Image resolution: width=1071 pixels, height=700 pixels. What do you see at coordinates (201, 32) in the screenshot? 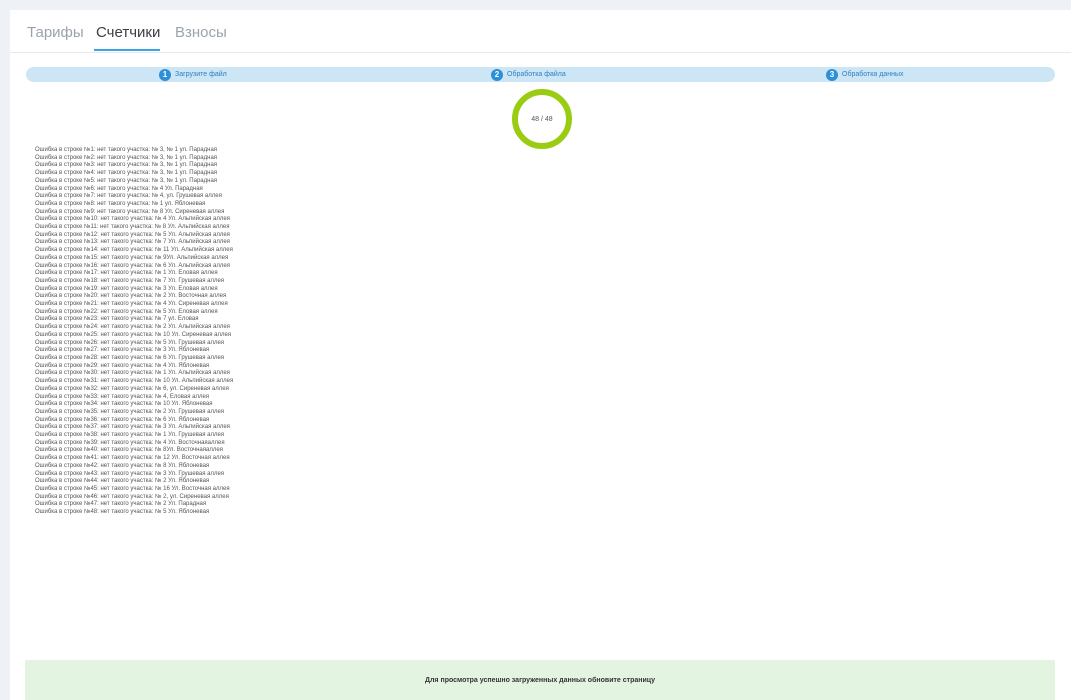
I see `tab-fees: Взносы` at bounding box center [201, 32].